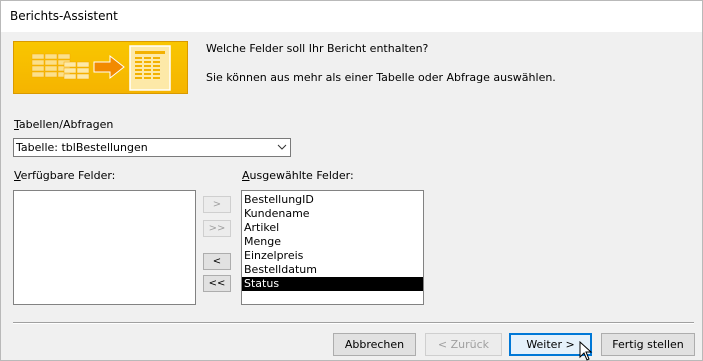  Describe the element at coordinates (301, 175) in the screenshot. I see `selected-label-rest: usgewählte Felder:` at that location.